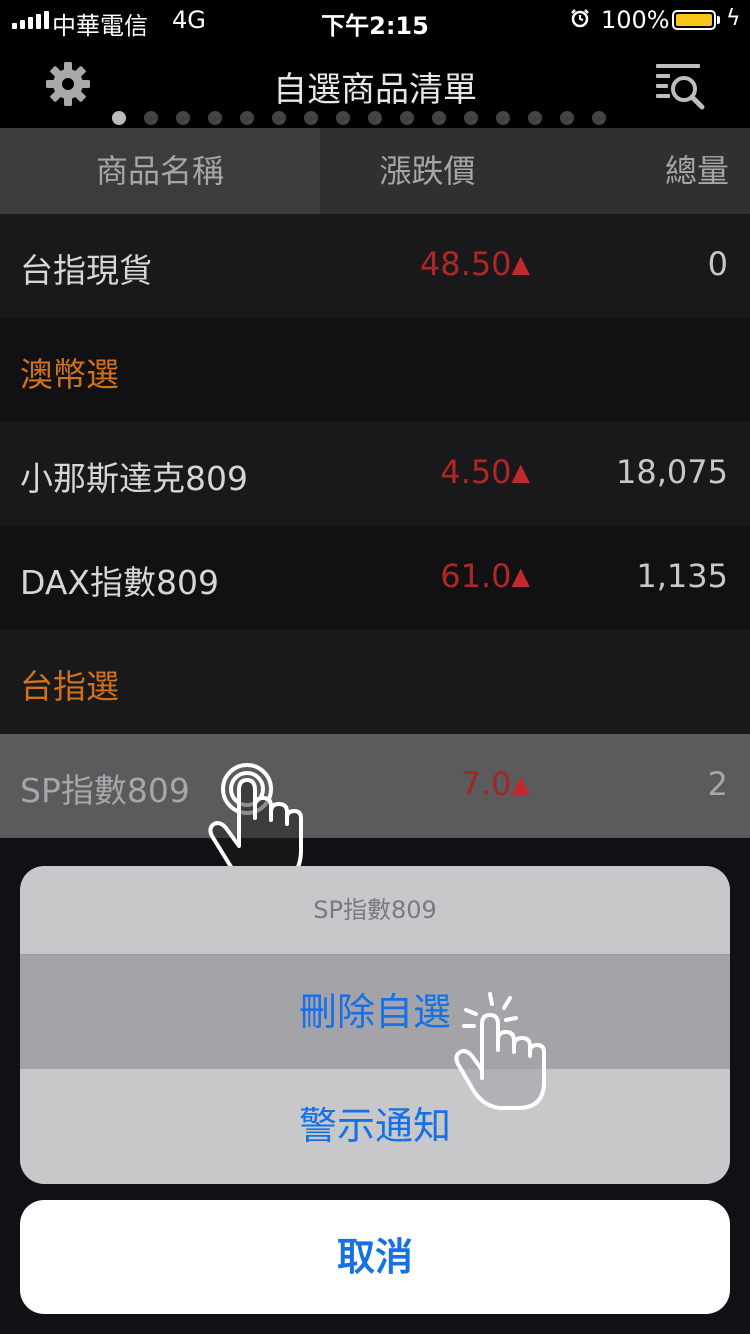 The image size is (750, 1334). Describe the element at coordinates (635, 20) in the screenshot. I see `battery-percent: 100%` at that location.